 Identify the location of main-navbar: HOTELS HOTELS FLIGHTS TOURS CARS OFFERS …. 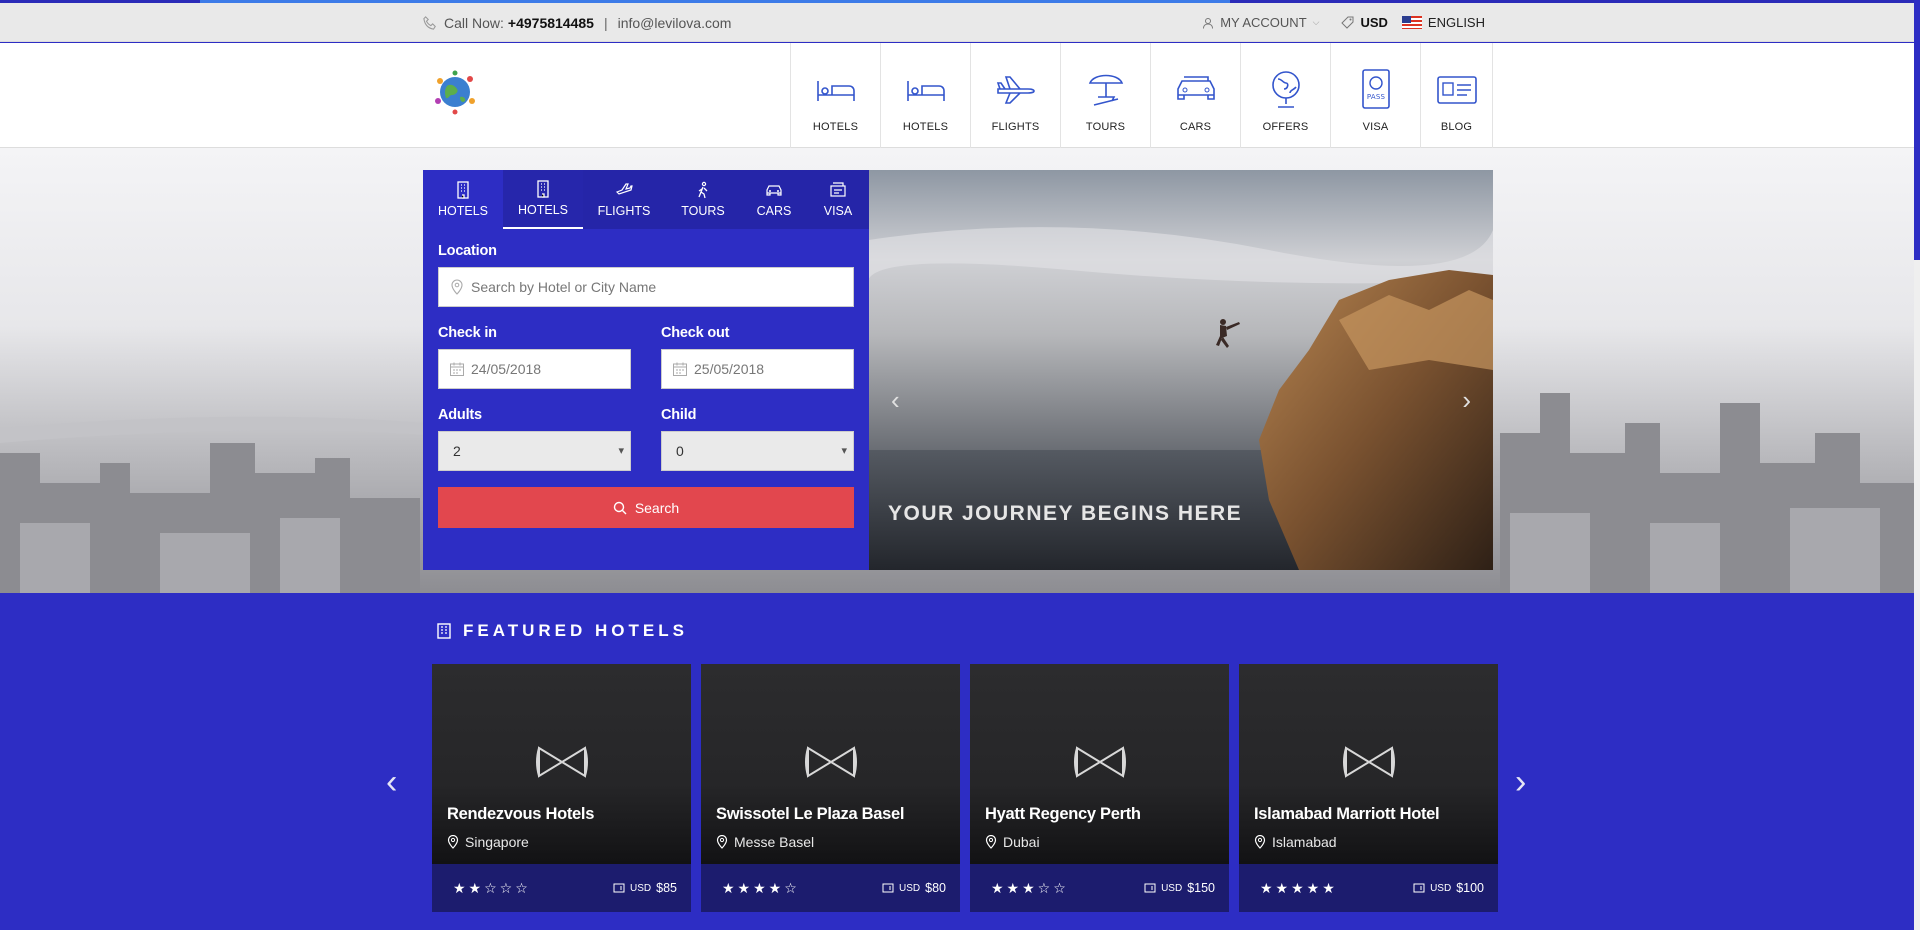
(960, 95).